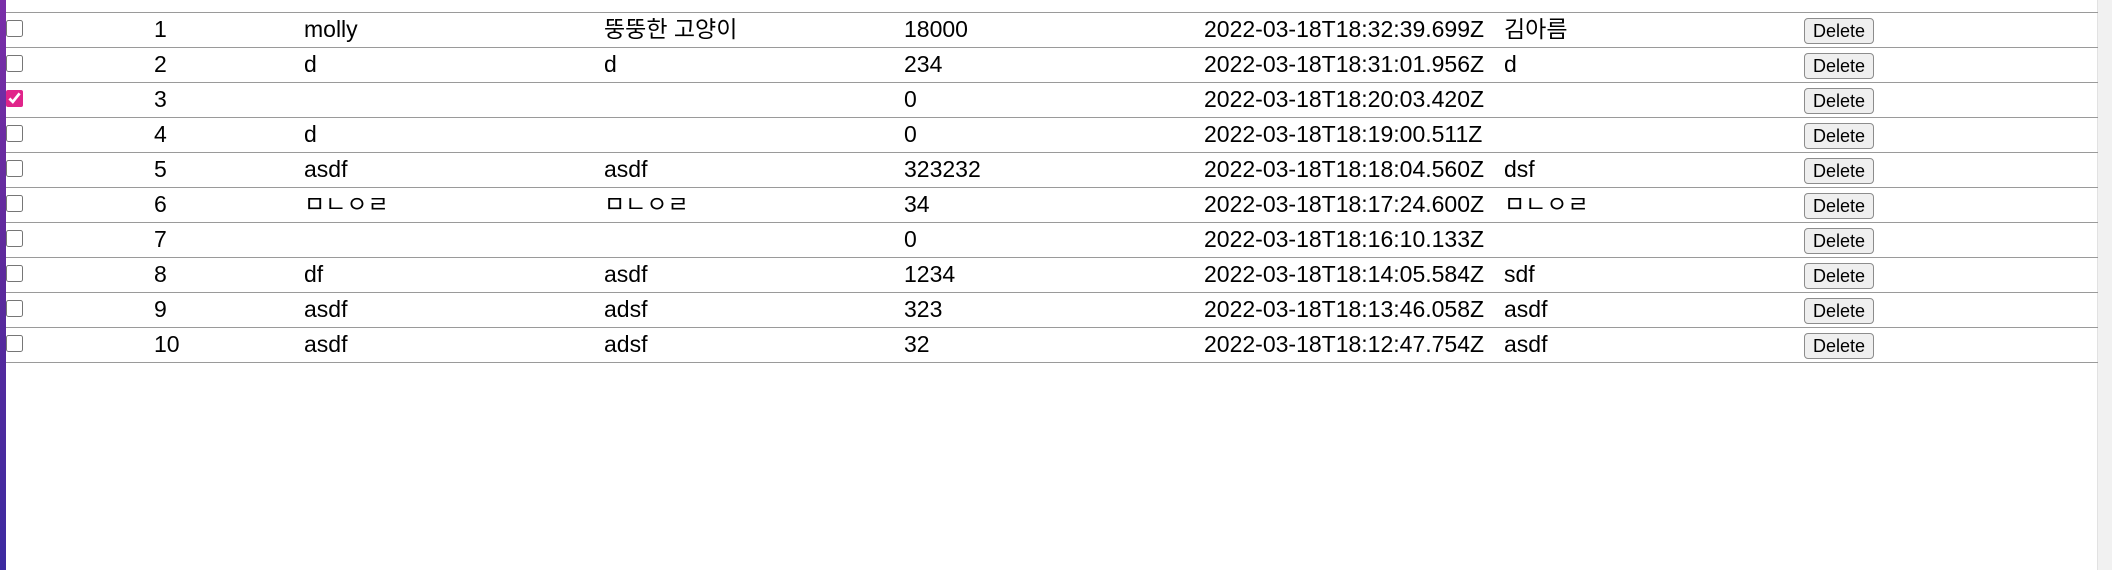 The image size is (2112, 570). What do you see at coordinates (1344, 99) in the screenshot?
I see `created-at-cell: 2022-03-18T18:20:03.420Z` at bounding box center [1344, 99].